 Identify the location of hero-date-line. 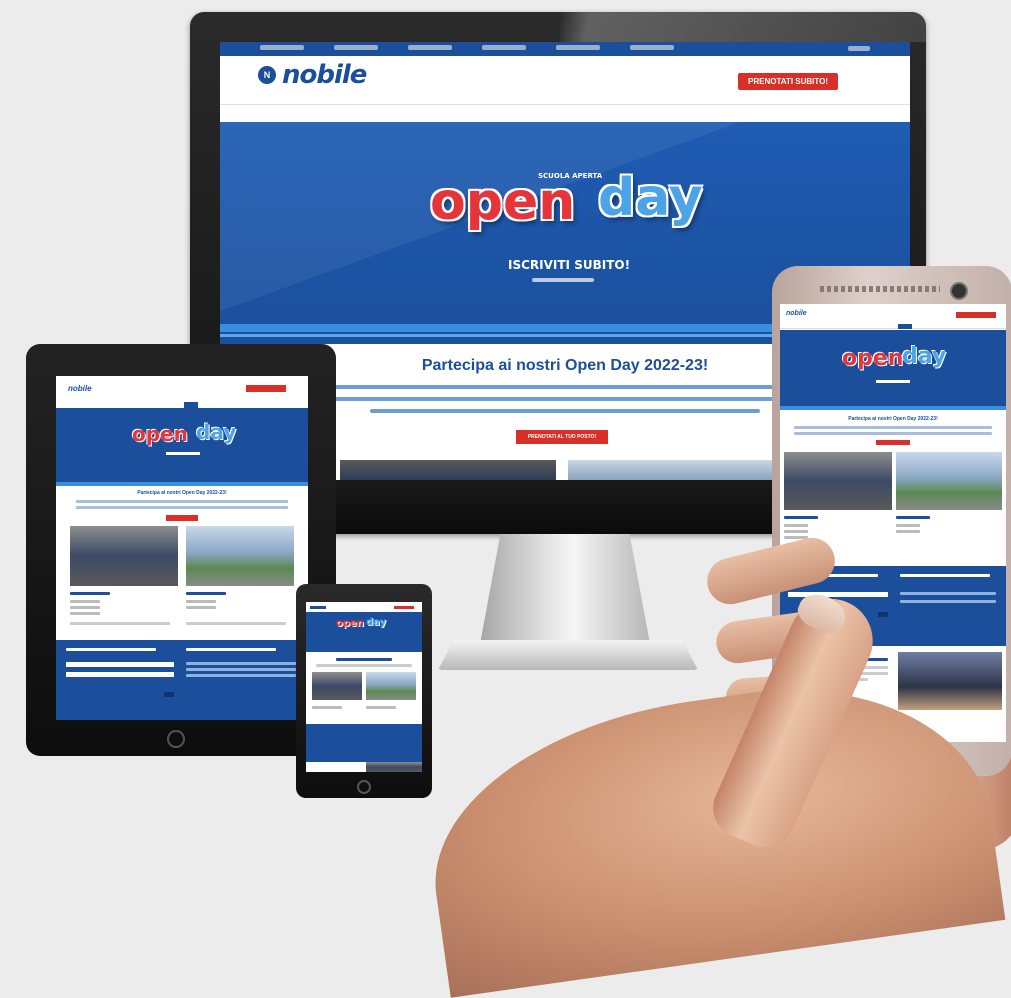
(563, 280).